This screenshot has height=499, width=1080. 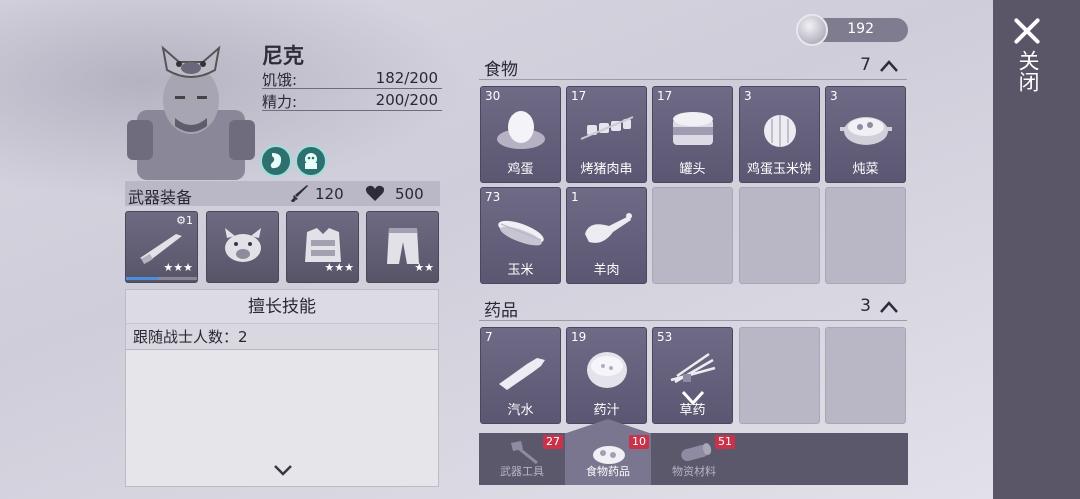 I want to click on skewer-icon, so click(x=607, y=128).